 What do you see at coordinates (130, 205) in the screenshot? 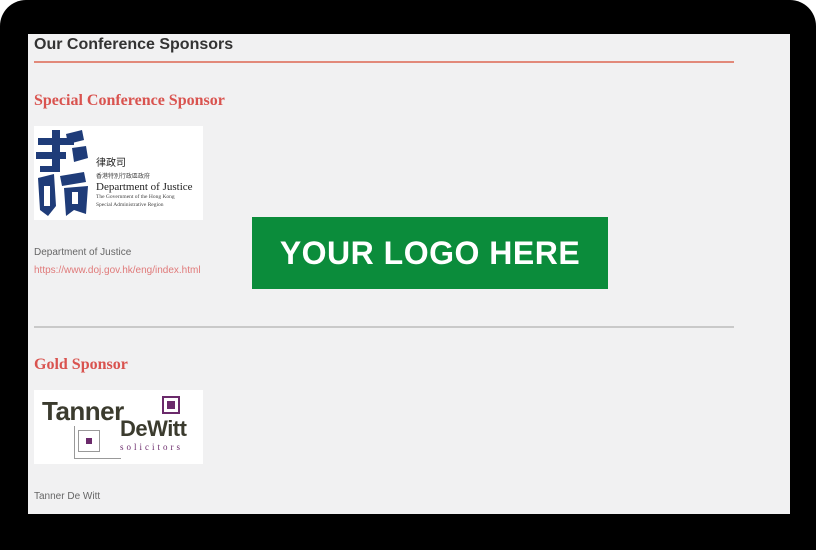
I see `doj-logo-gov-line2: Special Administrative Region` at bounding box center [130, 205].